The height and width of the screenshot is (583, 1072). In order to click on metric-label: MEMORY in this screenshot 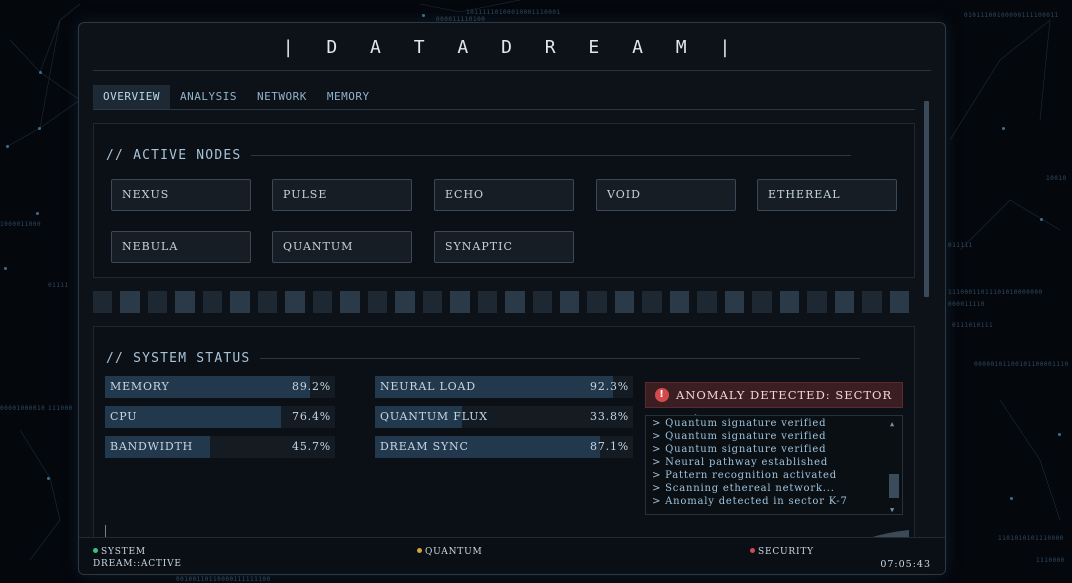, I will do `click(140, 386)`.